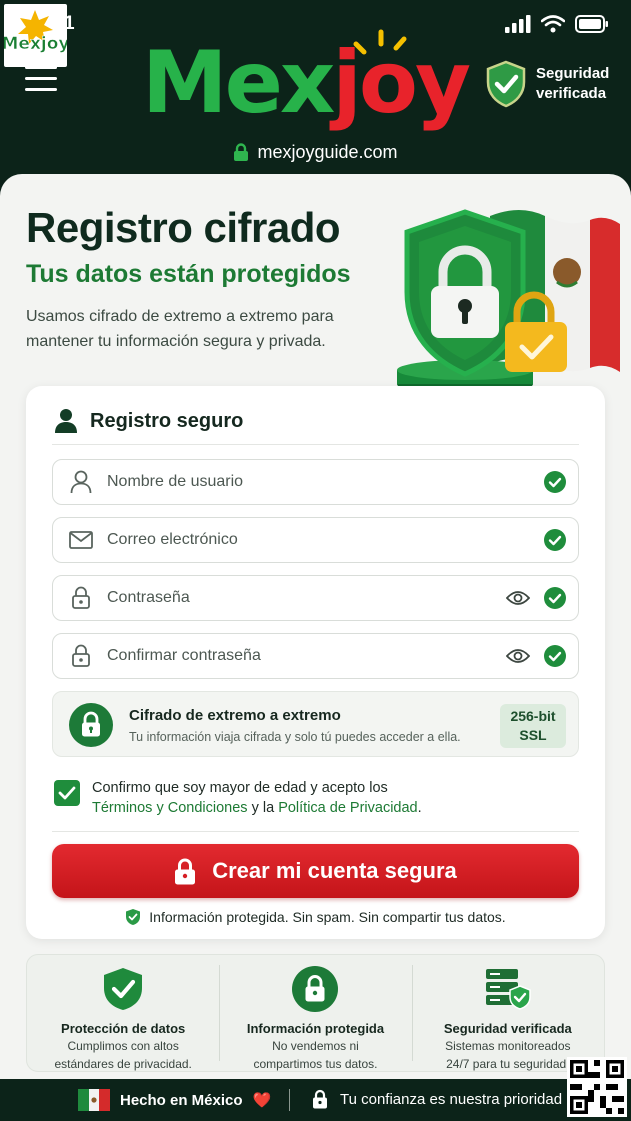 This screenshot has height=1121, width=631. Describe the element at coordinates (315, 598) in the screenshot. I see `password-field: Contraseña` at that location.